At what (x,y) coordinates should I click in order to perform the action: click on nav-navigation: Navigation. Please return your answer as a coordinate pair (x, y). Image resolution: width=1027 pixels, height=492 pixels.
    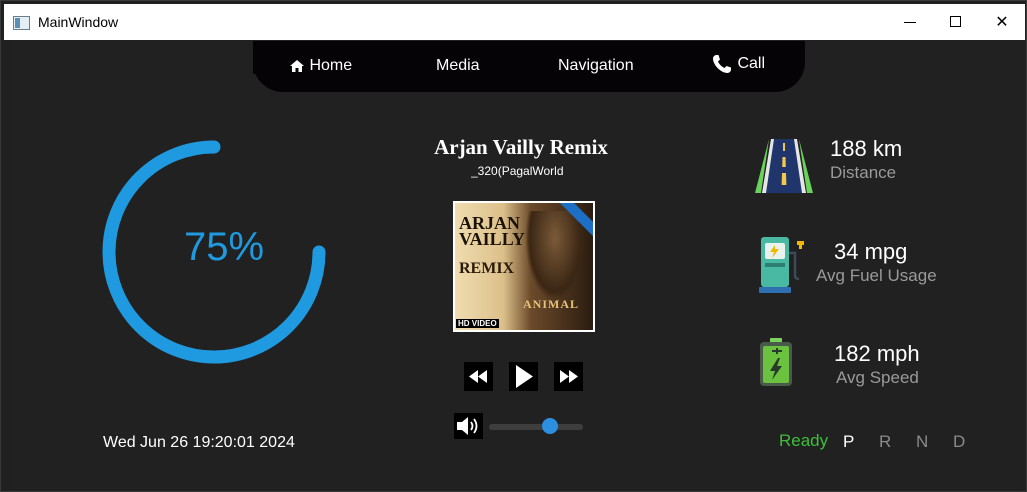
    Looking at the image, I should click on (596, 66).